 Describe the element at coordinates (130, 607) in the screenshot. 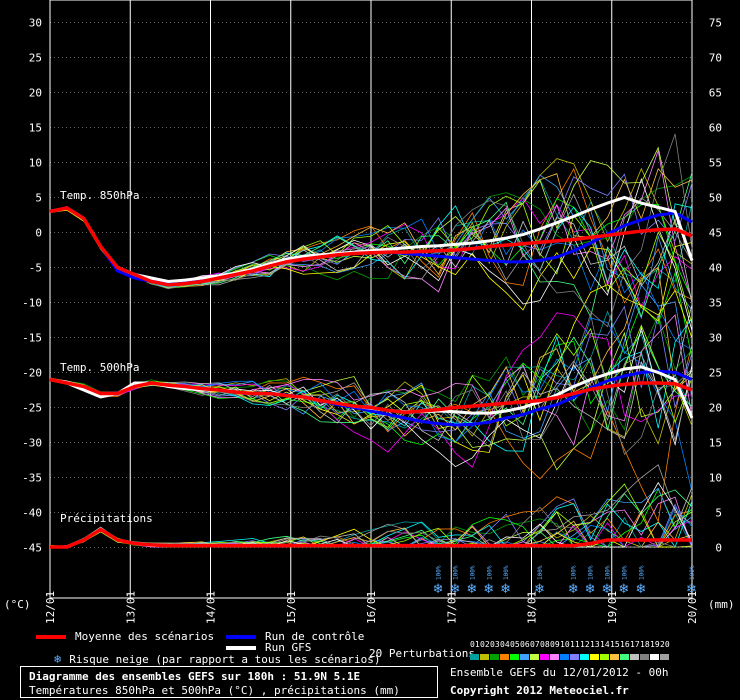

I see `x-tick-label: 13/01` at that location.